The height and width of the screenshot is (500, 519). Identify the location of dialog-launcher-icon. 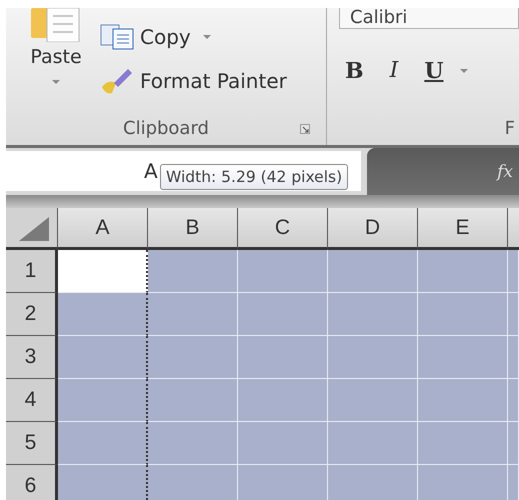
(305, 129).